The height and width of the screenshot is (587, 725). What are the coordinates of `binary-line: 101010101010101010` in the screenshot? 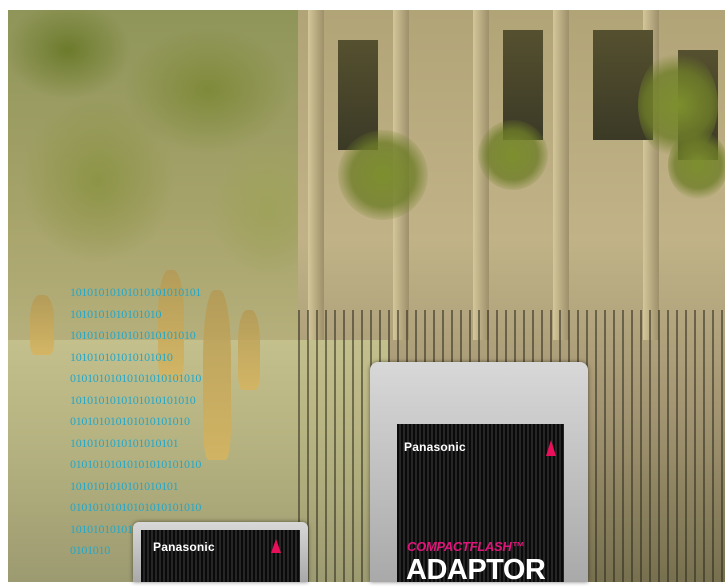 It's located at (121, 356).